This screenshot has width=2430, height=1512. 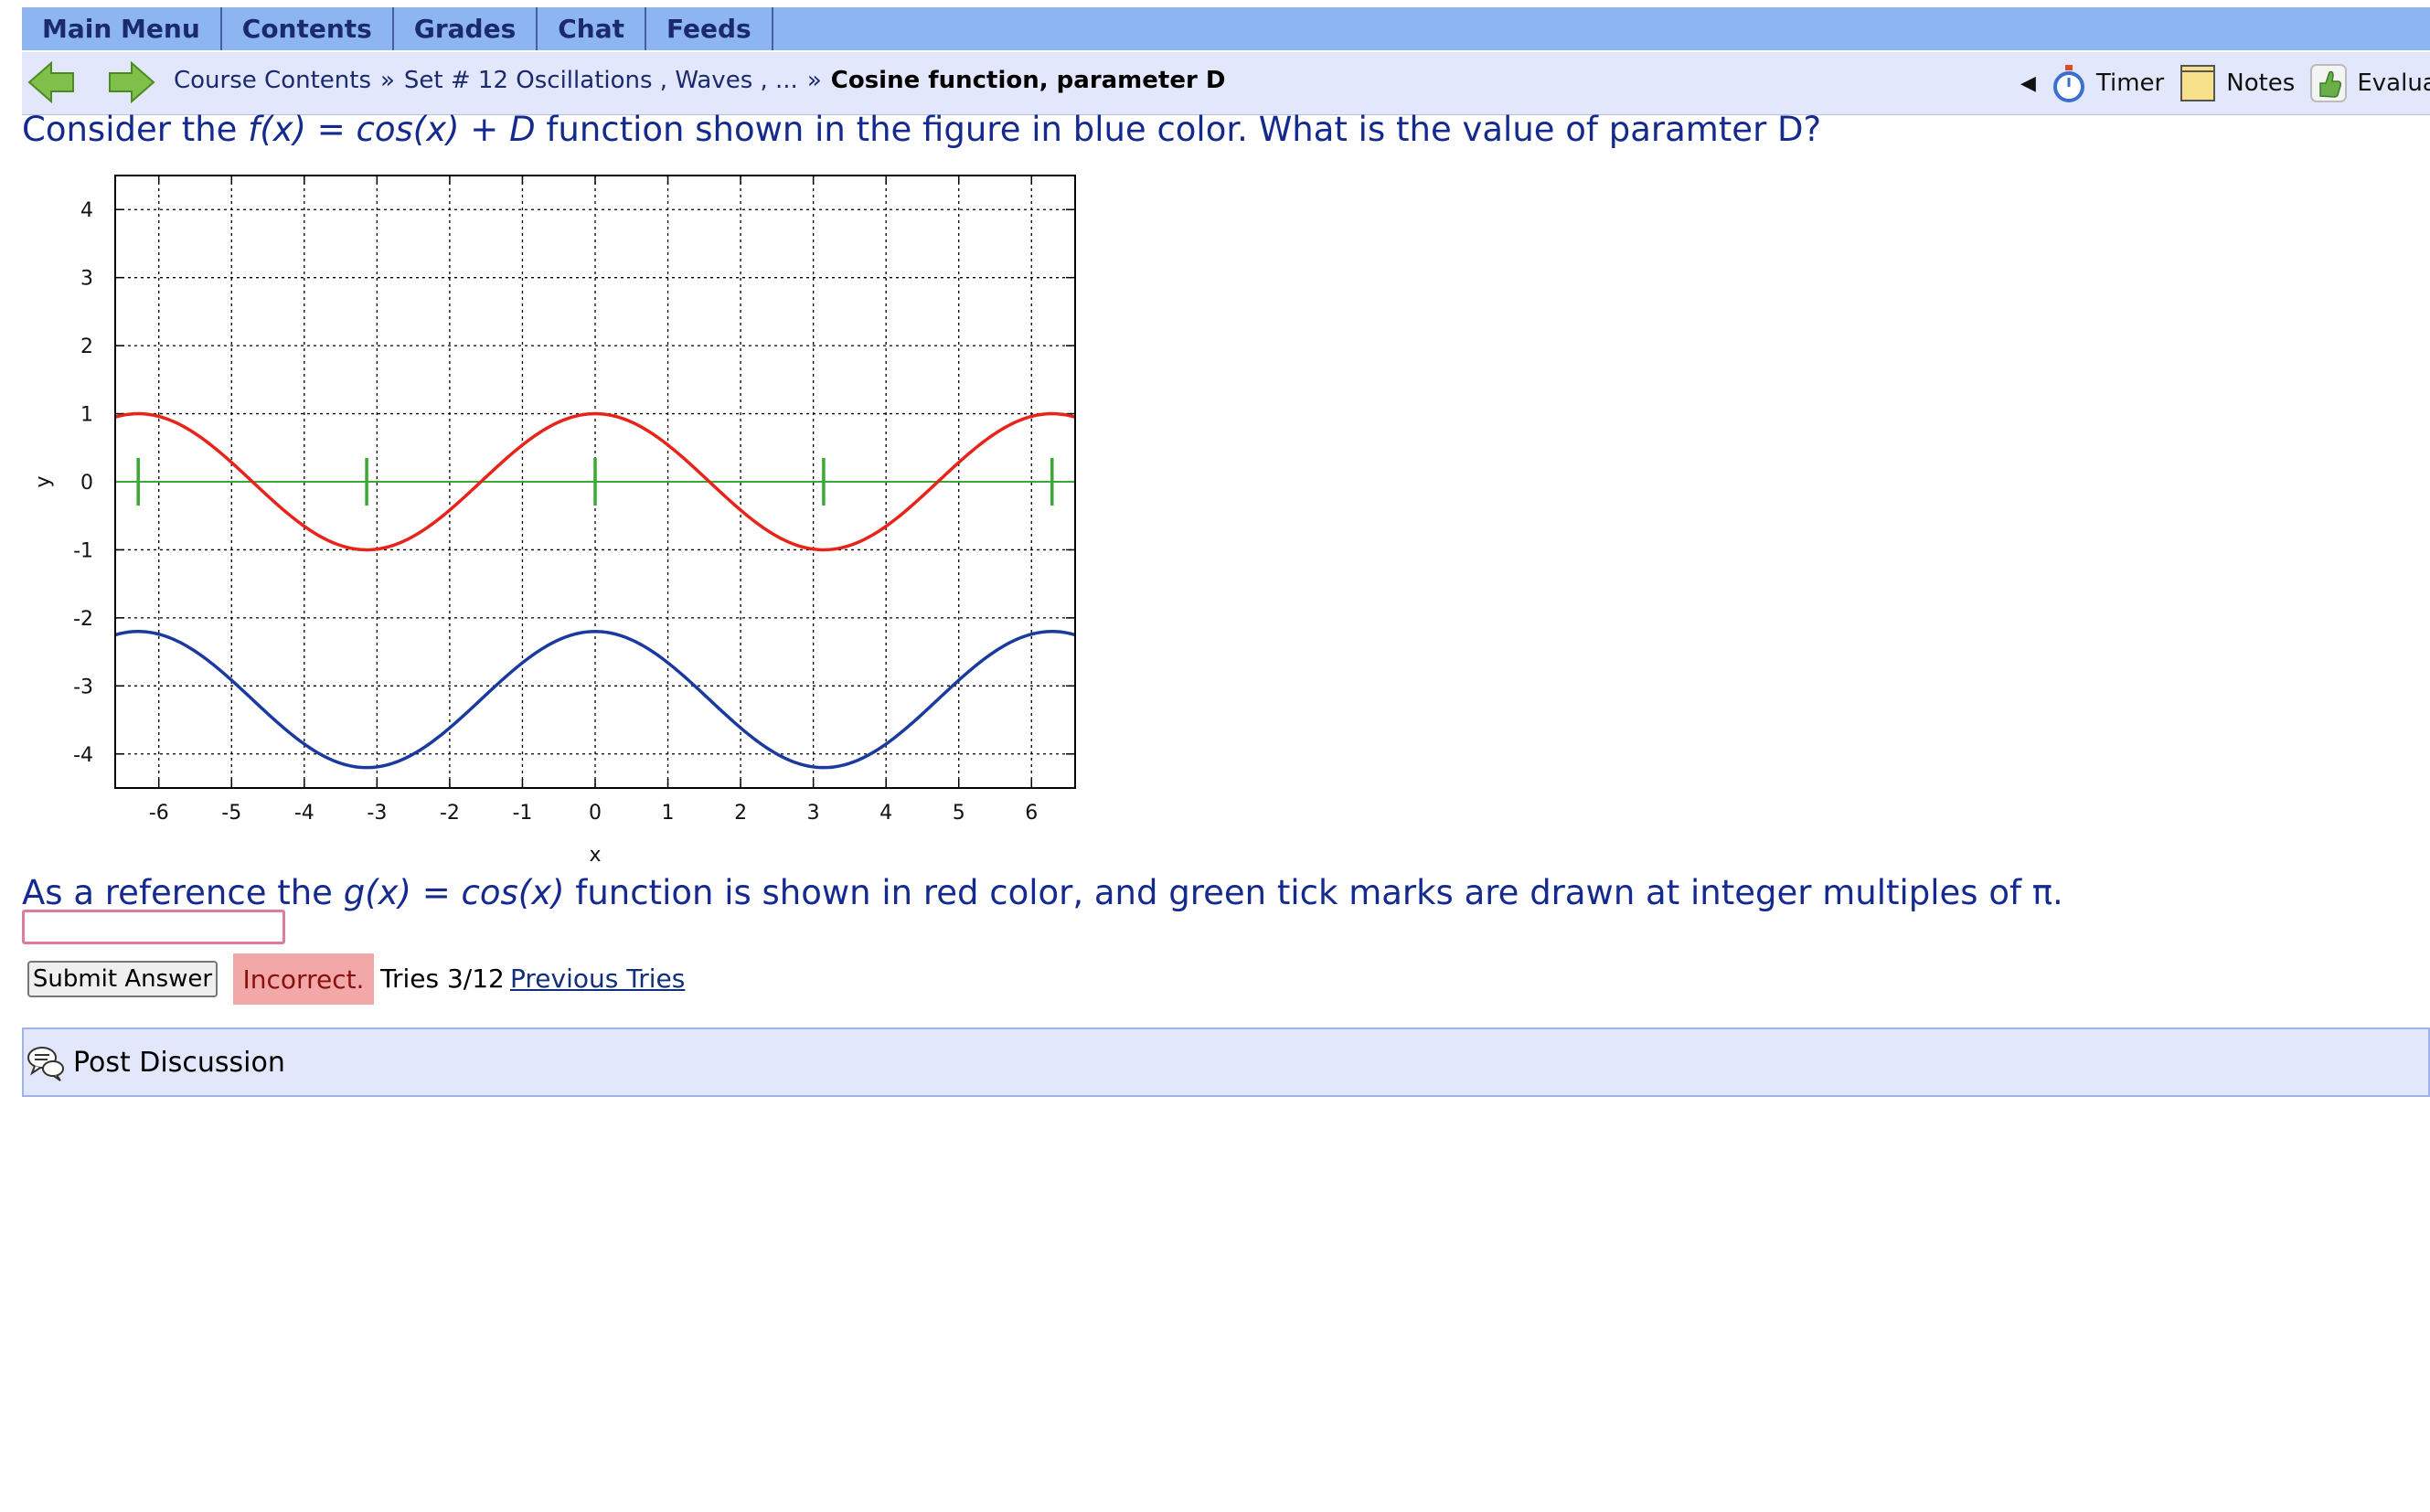 I want to click on y-tick-label: -3, so click(x=83, y=687).